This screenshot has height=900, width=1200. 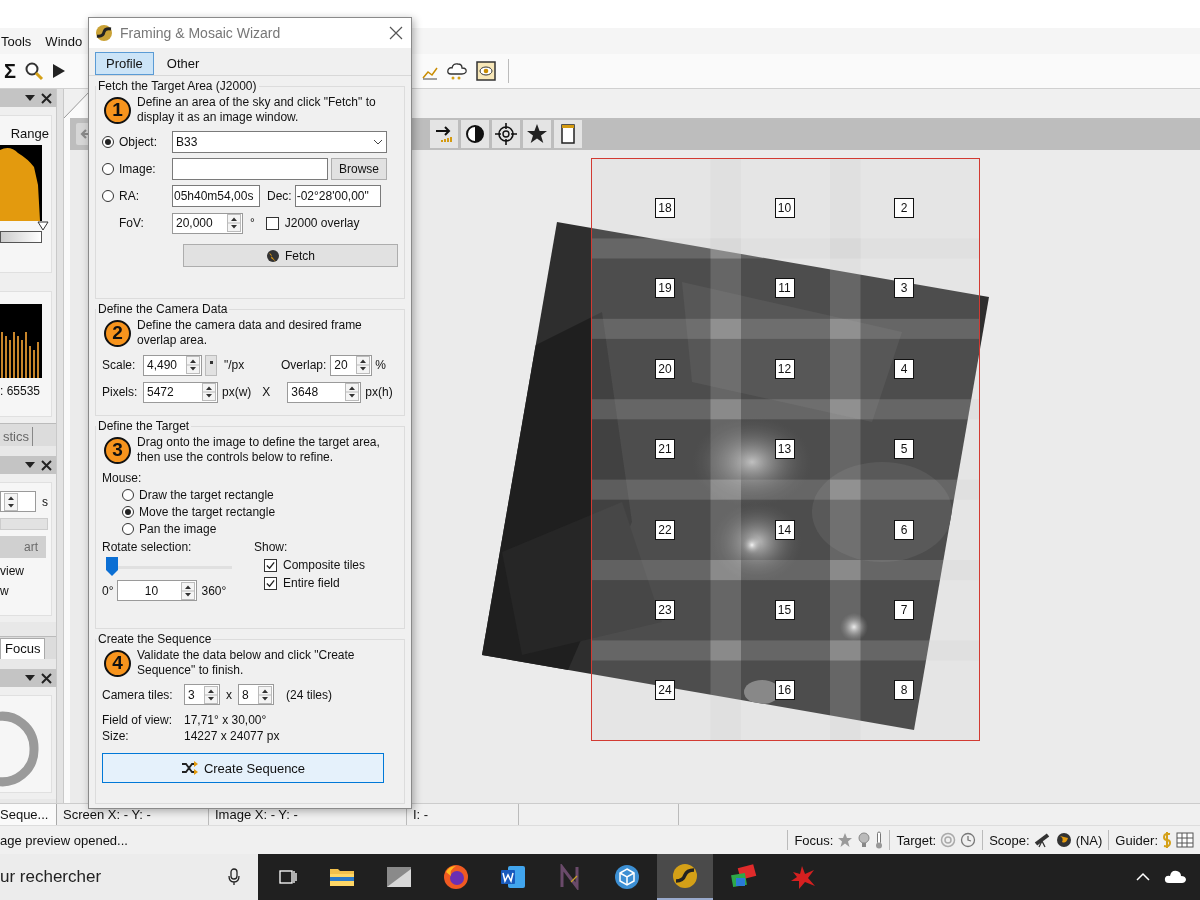 What do you see at coordinates (337, 196) in the screenshot?
I see `dec-field: -02°28'00,00"` at bounding box center [337, 196].